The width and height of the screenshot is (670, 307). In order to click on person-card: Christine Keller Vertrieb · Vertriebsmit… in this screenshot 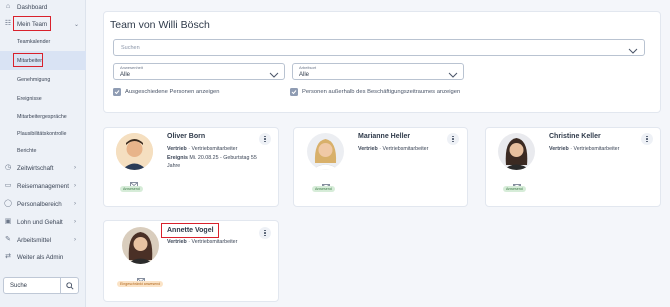, I will do `click(573, 167)`.